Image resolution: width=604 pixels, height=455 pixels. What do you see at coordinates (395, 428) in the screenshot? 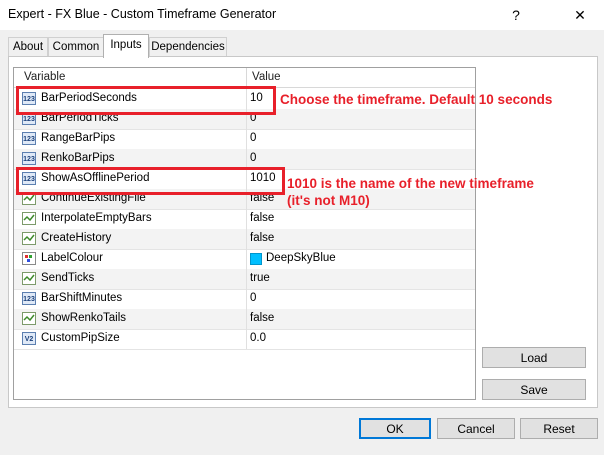
I see `ok-button: OK` at bounding box center [395, 428].